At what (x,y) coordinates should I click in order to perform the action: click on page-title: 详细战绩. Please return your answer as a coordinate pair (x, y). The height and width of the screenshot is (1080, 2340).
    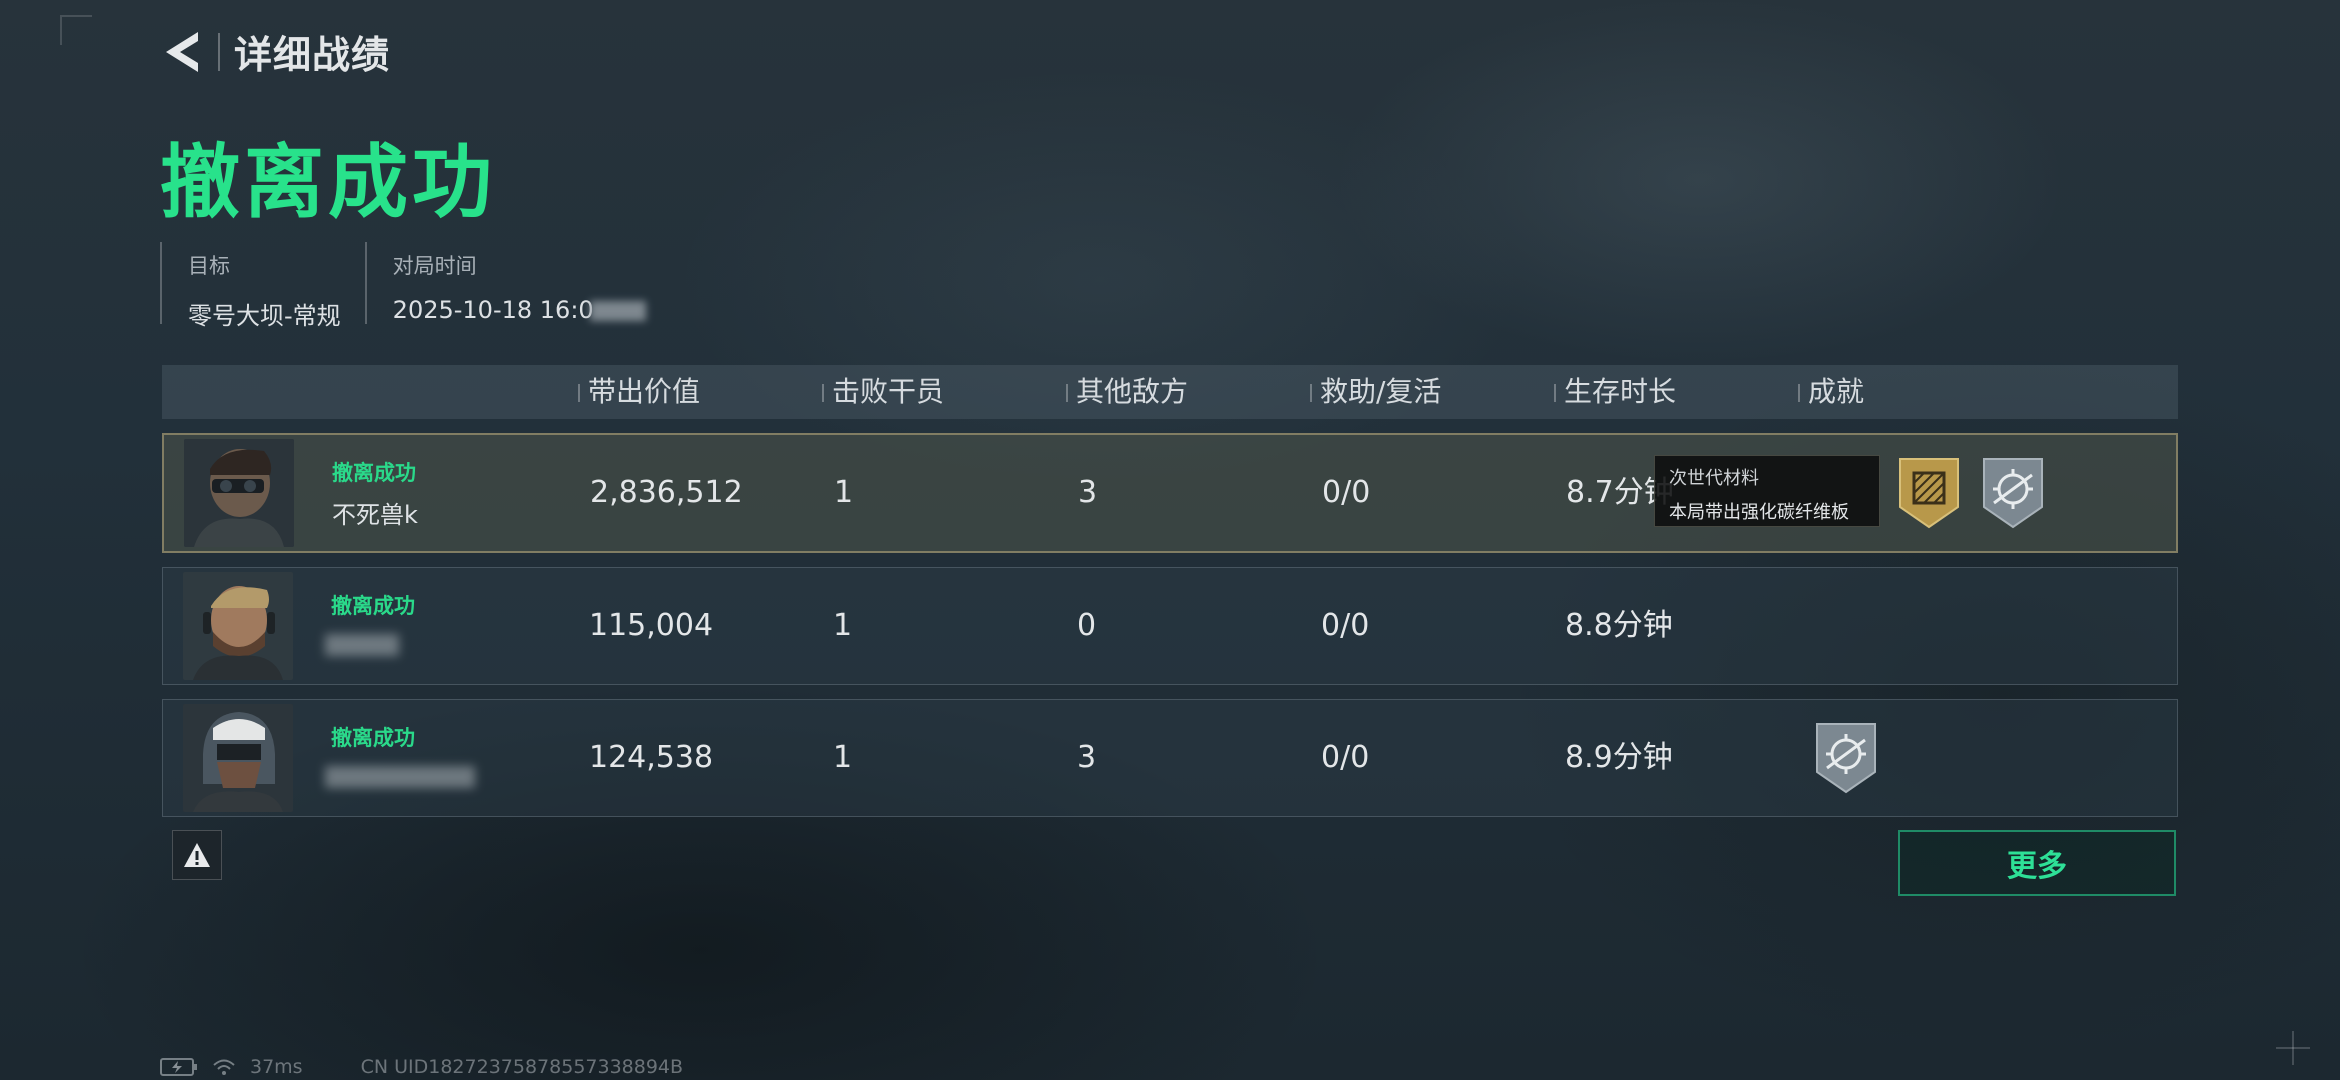
    Looking at the image, I should click on (312, 55).